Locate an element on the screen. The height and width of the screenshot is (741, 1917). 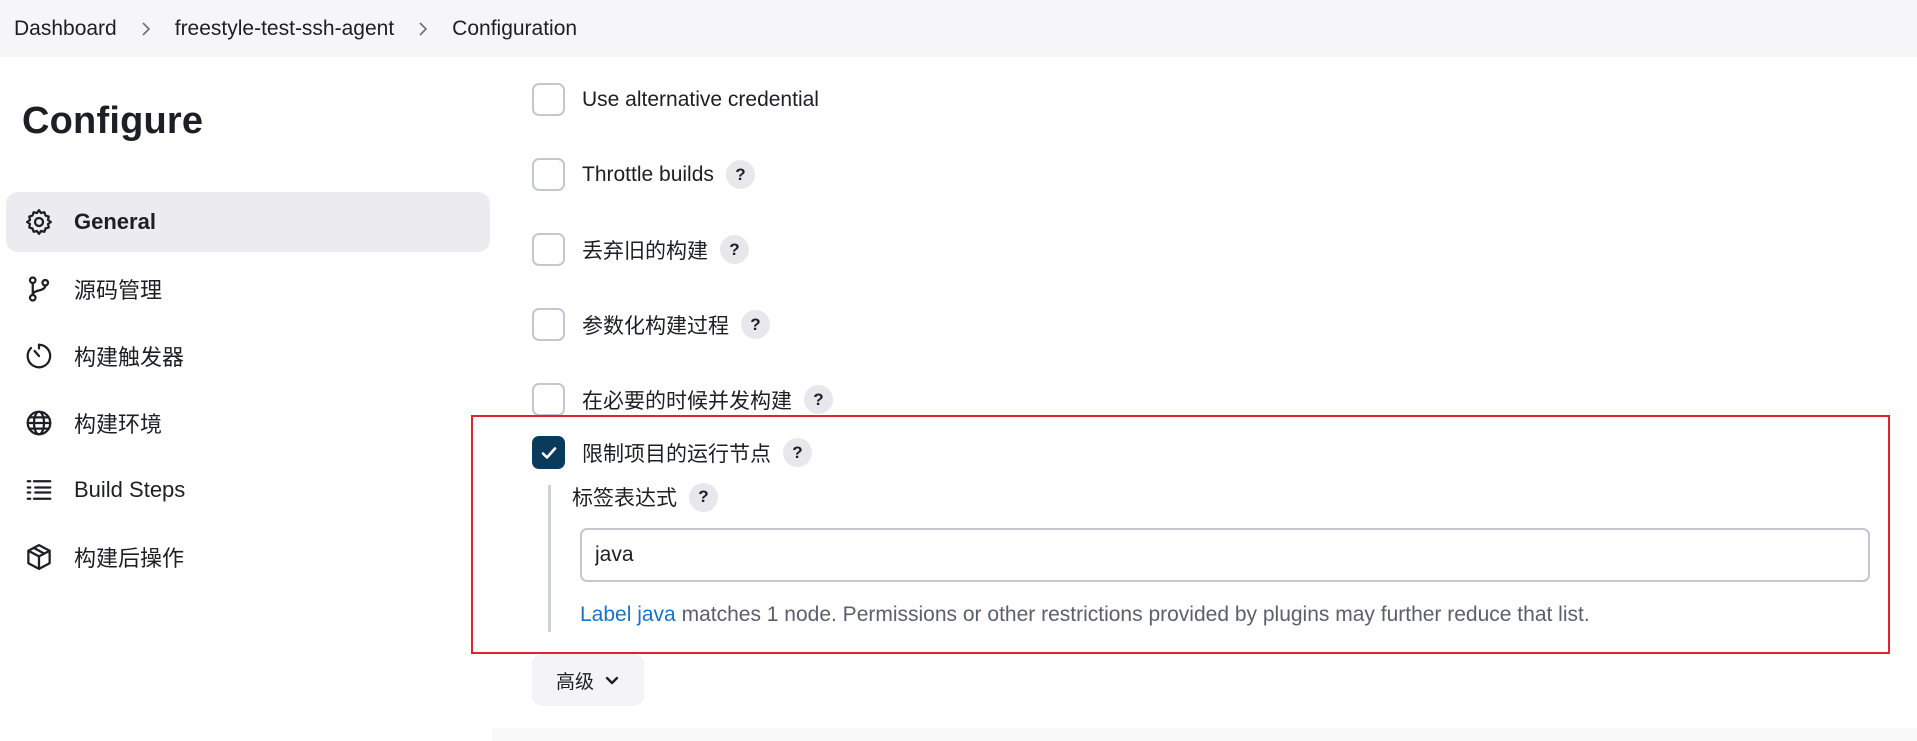
option-concurrent-builds: 在必要的时候并发构建 ? is located at coordinates (682, 399).